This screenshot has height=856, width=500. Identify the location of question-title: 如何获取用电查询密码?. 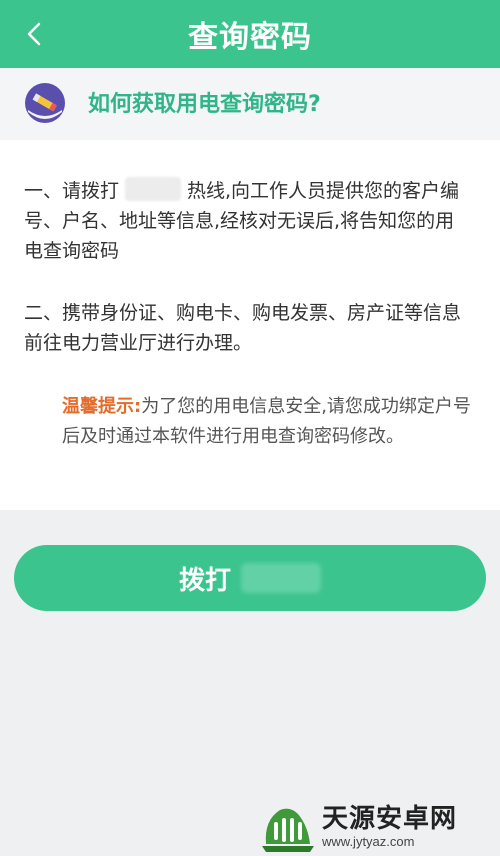
(204, 104).